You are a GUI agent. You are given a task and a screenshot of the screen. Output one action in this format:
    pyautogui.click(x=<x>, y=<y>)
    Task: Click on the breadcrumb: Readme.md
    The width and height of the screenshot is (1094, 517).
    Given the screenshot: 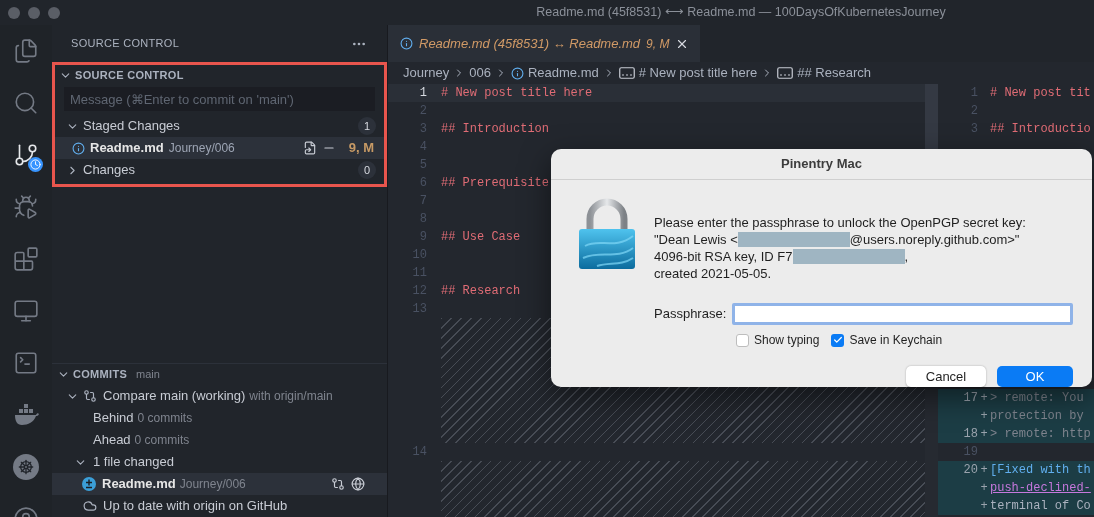 What is the action you would take?
    pyautogui.click(x=563, y=73)
    